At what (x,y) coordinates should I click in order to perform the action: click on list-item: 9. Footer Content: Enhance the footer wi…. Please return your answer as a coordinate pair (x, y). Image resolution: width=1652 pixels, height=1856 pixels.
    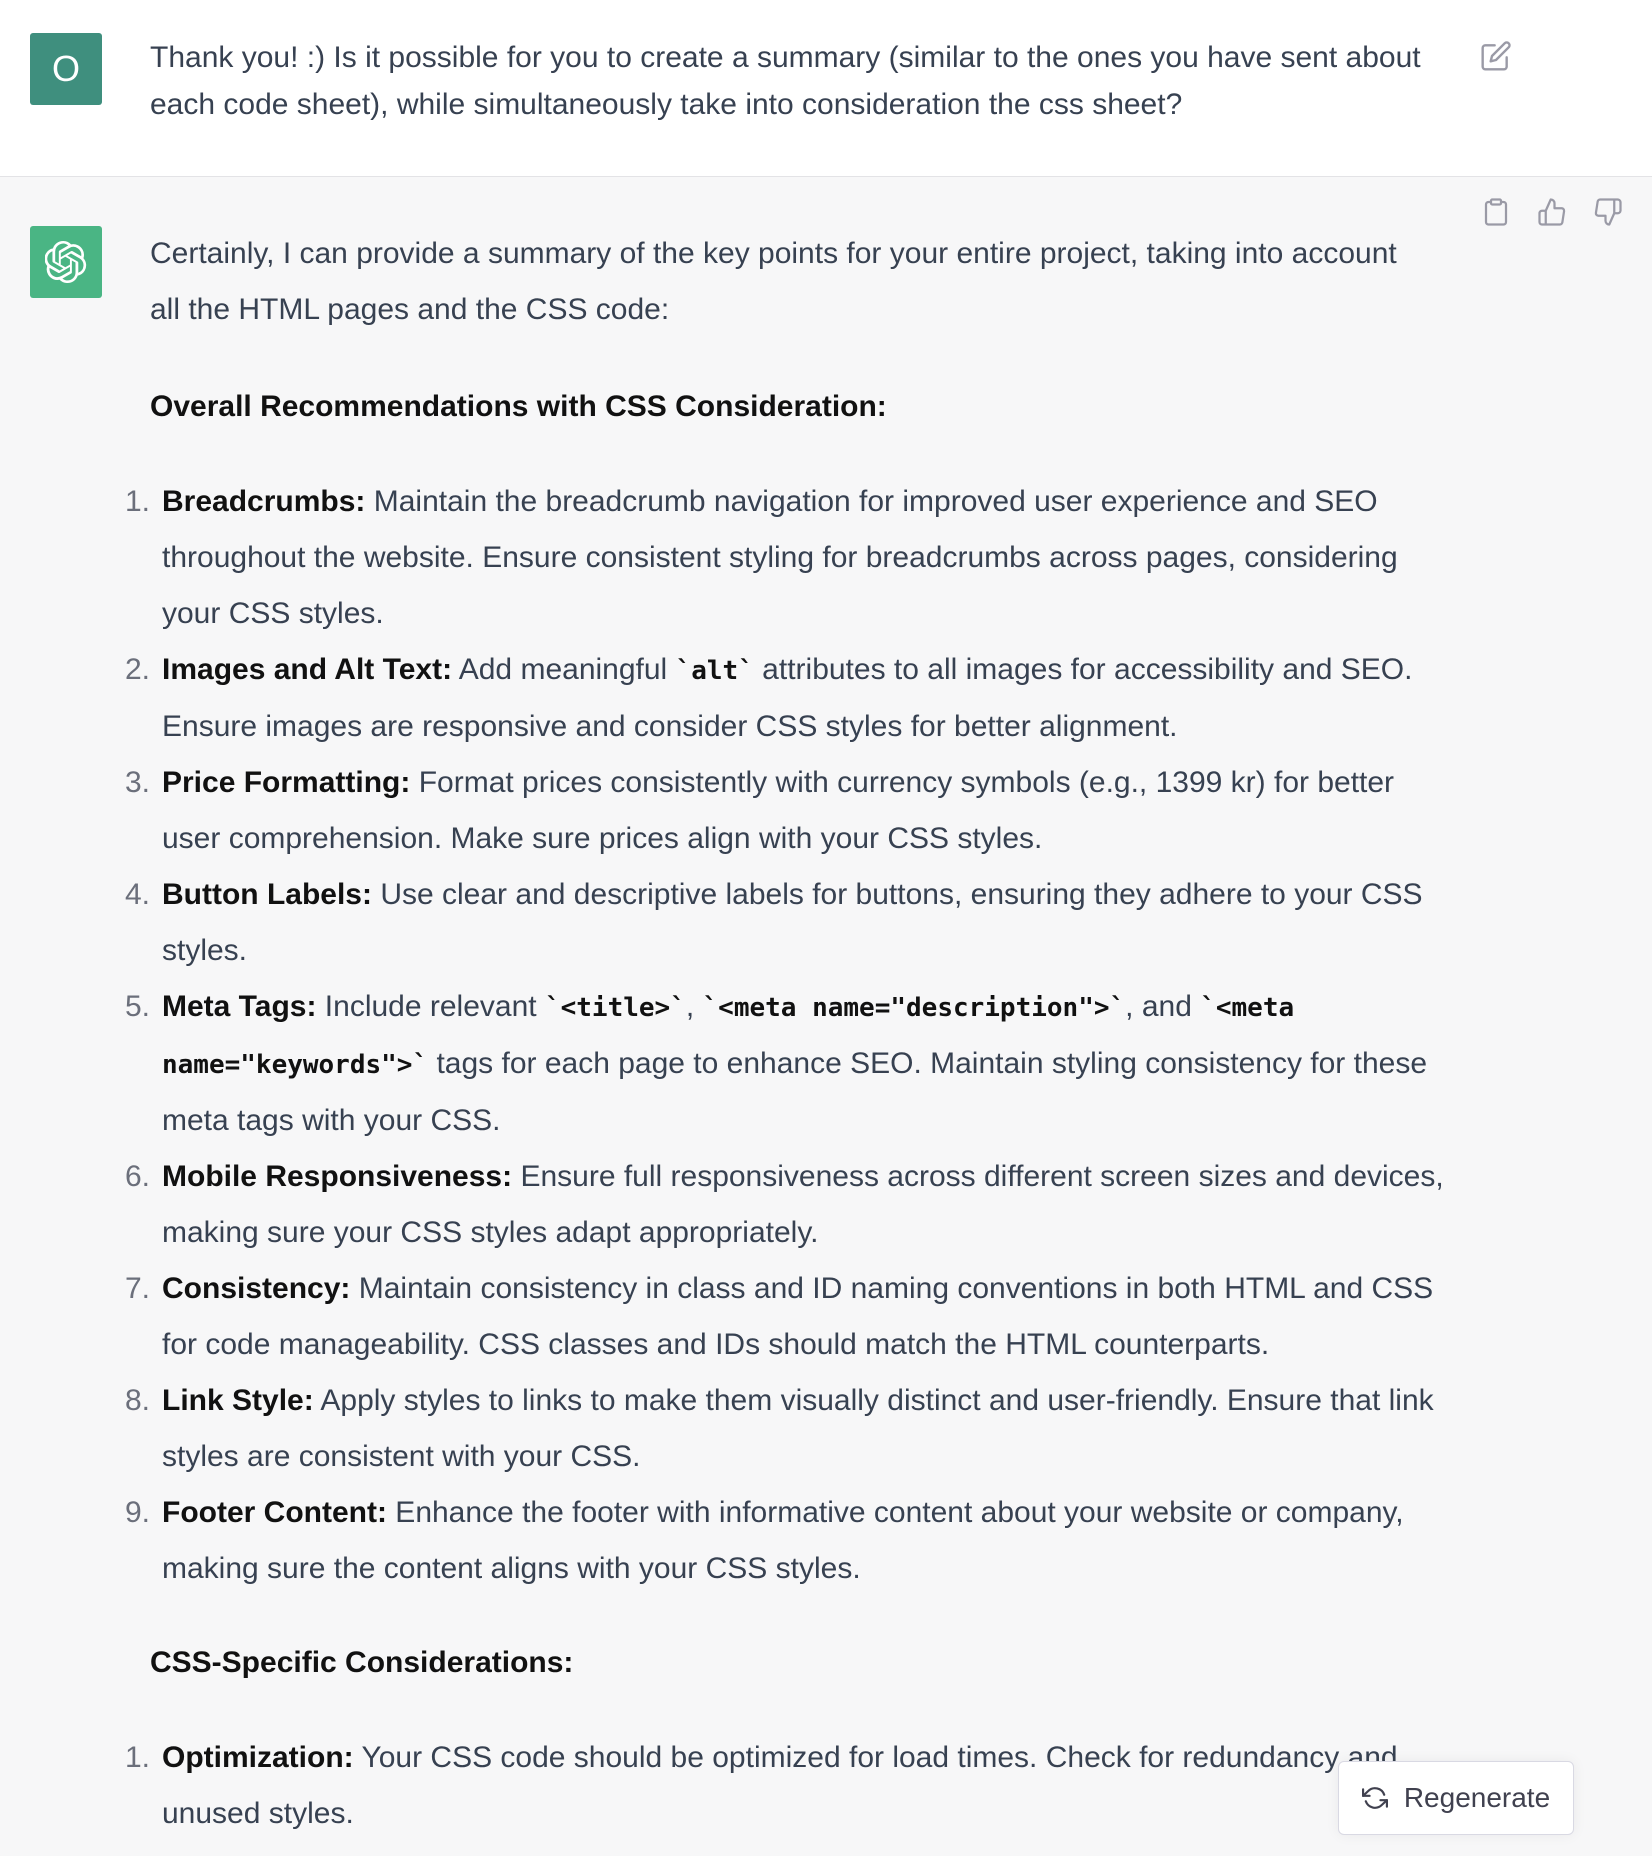
    Looking at the image, I should click on (785, 1541).